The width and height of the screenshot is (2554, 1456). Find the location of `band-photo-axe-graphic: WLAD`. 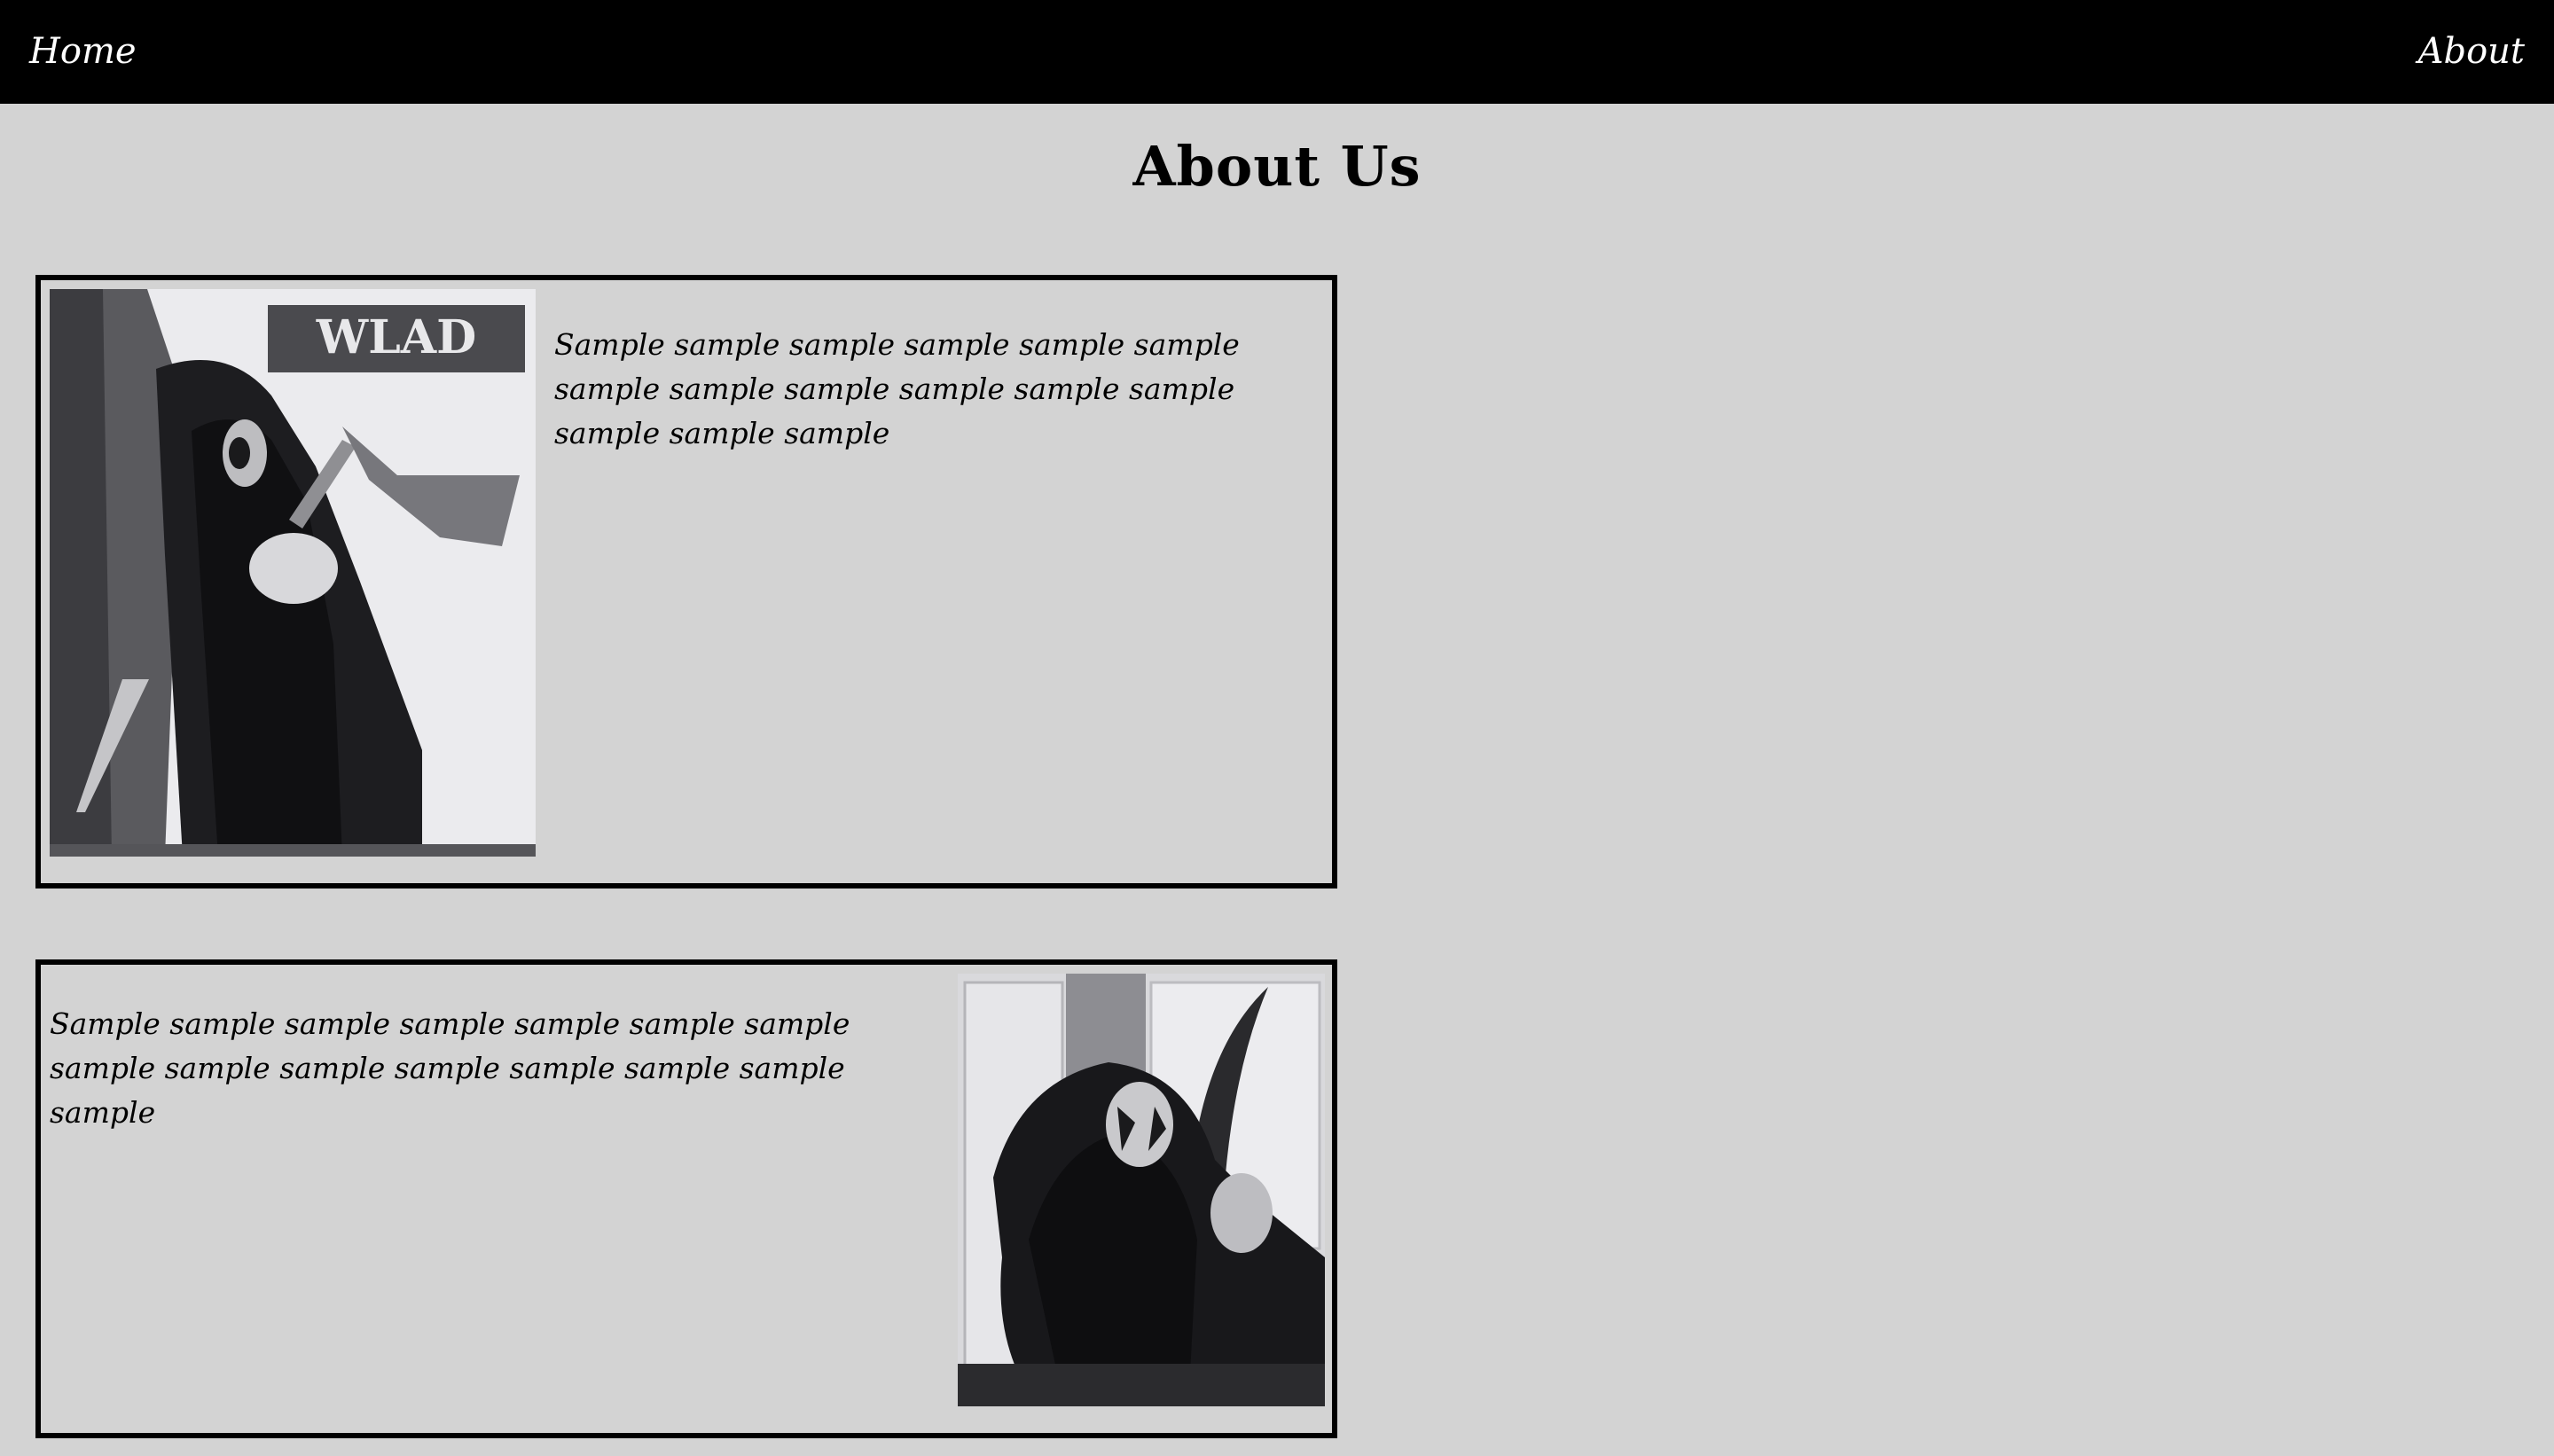

band-photo-axe-graphic: WLAD is located at coordinates (293, 573).